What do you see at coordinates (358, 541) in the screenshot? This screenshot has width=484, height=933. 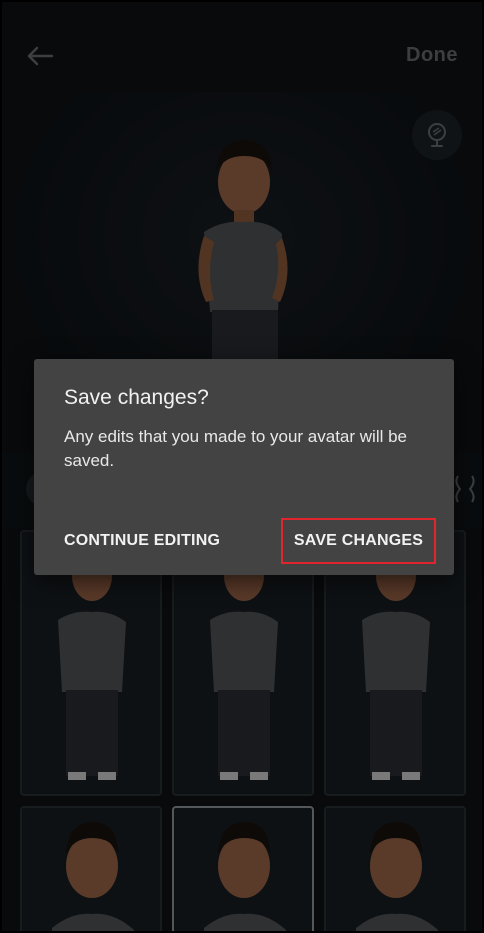 I see `save-changes-button: SAVE CHANGES` at bounding box center [358, 541].